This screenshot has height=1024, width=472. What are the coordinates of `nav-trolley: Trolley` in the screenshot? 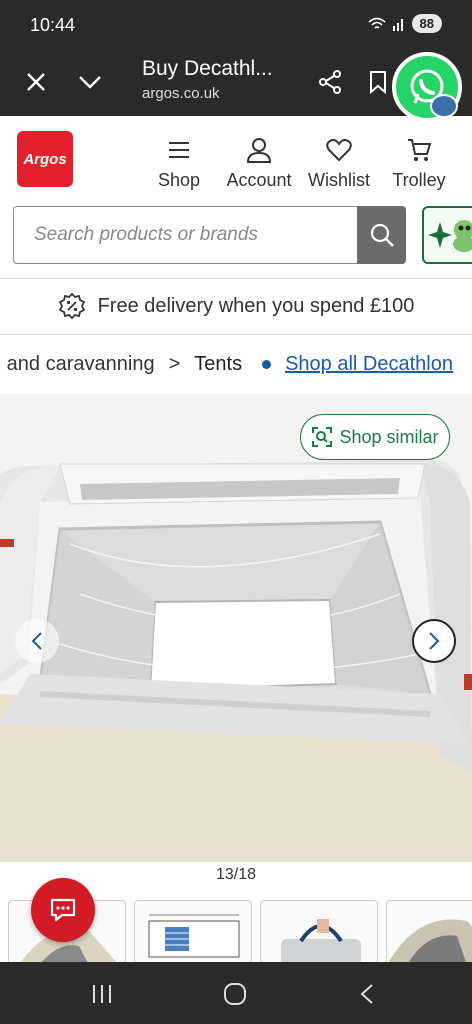 It's located at (419, 163).